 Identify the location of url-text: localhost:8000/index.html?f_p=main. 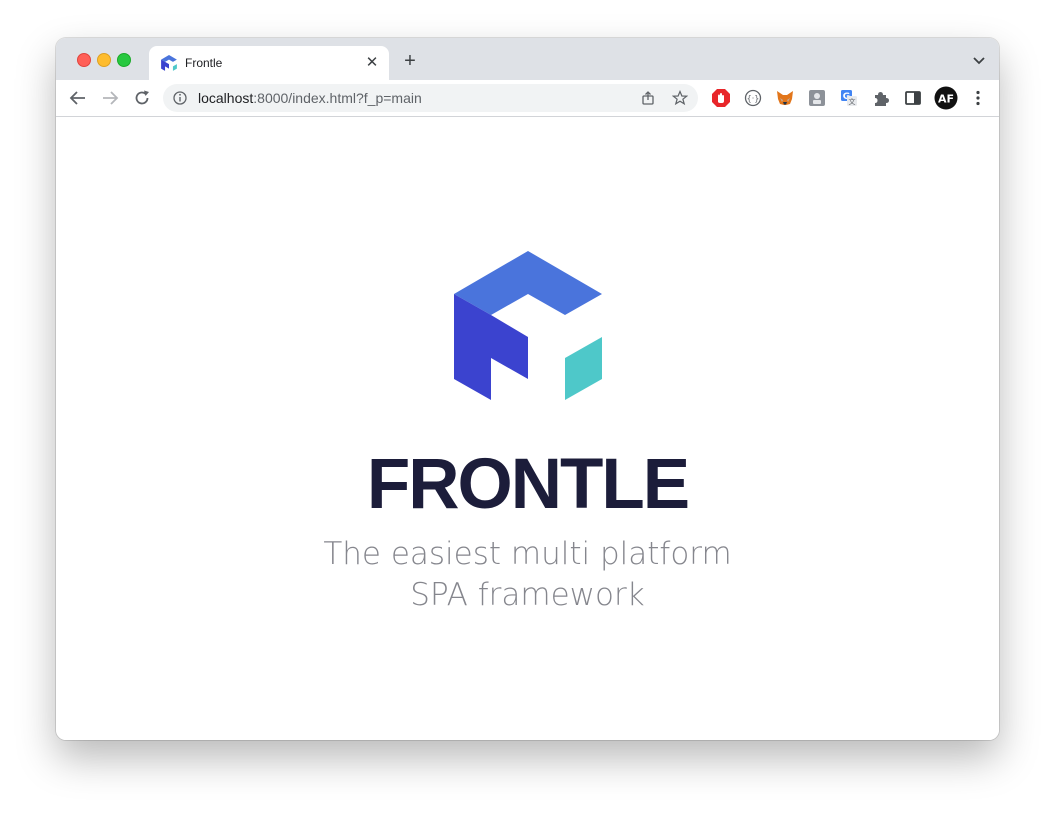
(310, 98).